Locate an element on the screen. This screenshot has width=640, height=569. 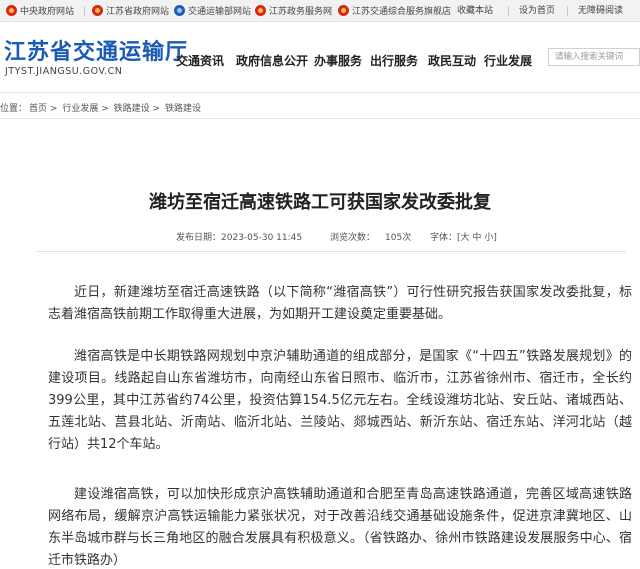
breadcrumb-industry: 行业发展 is located at coordinates (80, 109).